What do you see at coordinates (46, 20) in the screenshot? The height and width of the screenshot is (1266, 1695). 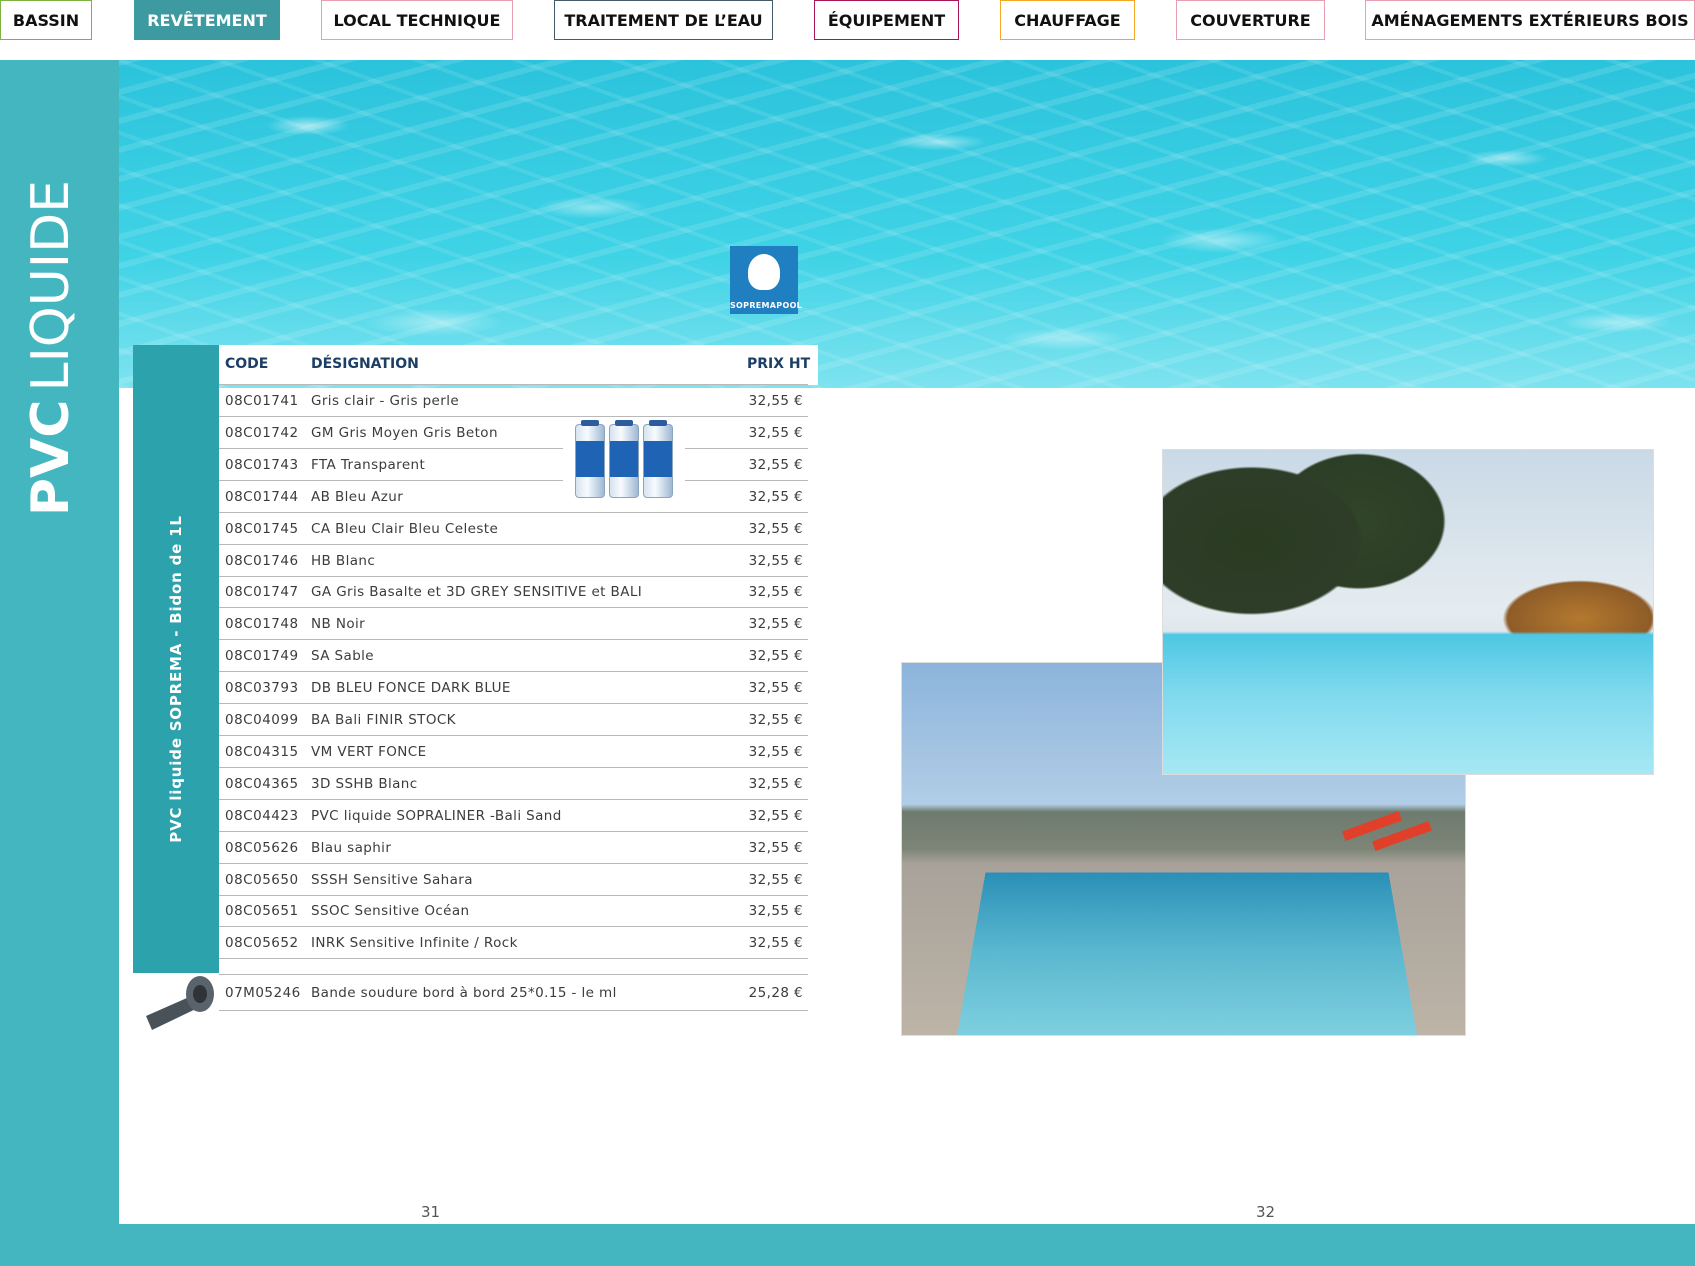 I see `tab-bassin: BASSIN` at bounding box center [46, 20].